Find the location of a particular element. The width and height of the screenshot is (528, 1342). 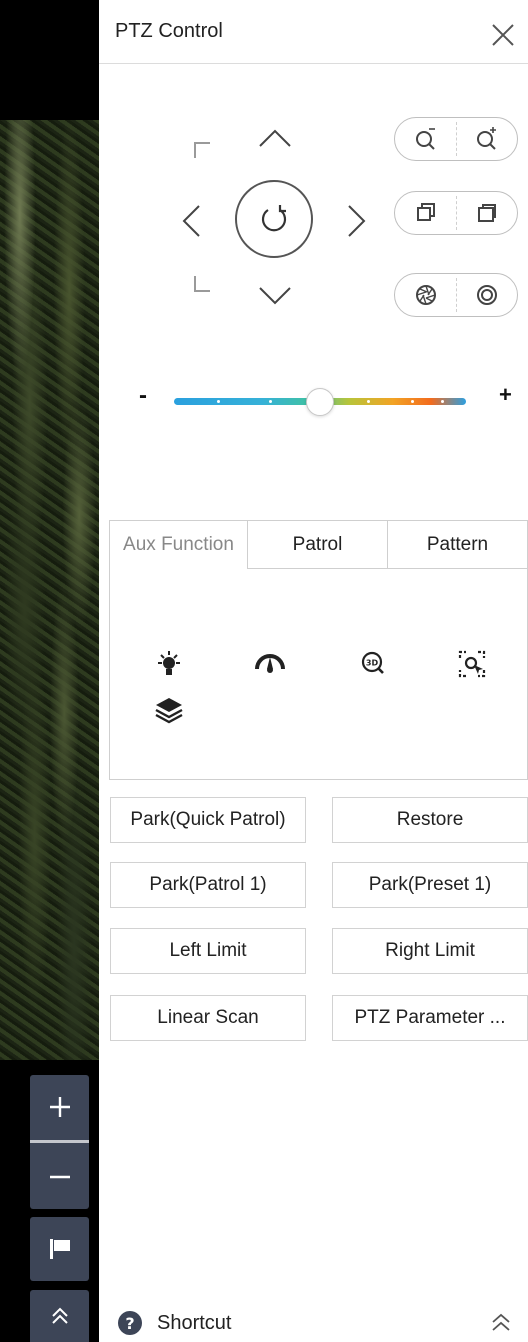

close-icon is located at coordinates (503, 35).